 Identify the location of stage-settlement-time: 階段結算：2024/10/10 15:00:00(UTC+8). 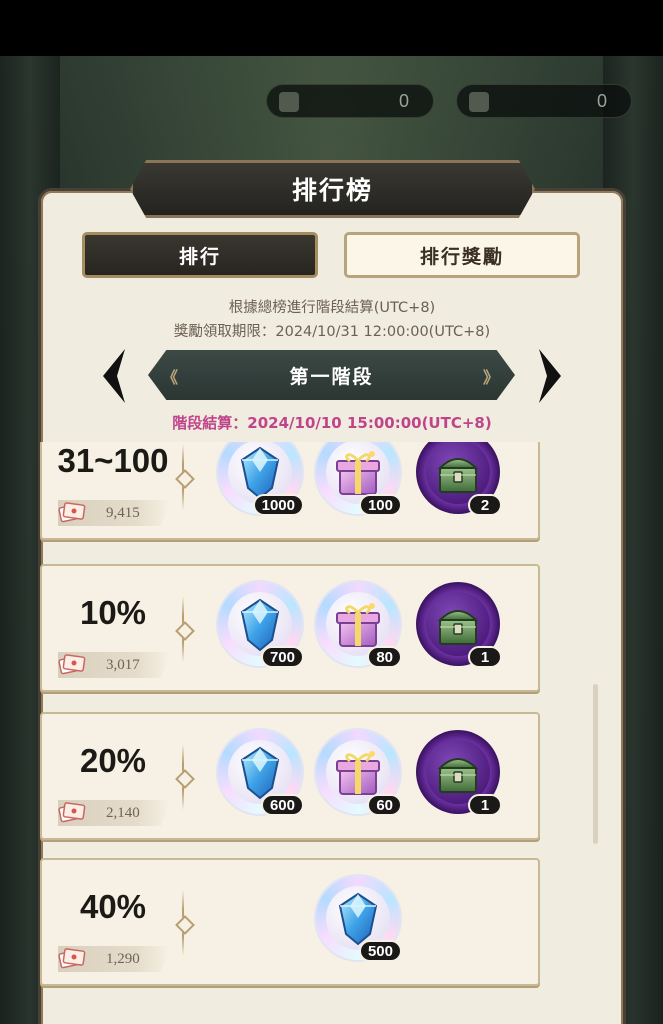
(332, 423).